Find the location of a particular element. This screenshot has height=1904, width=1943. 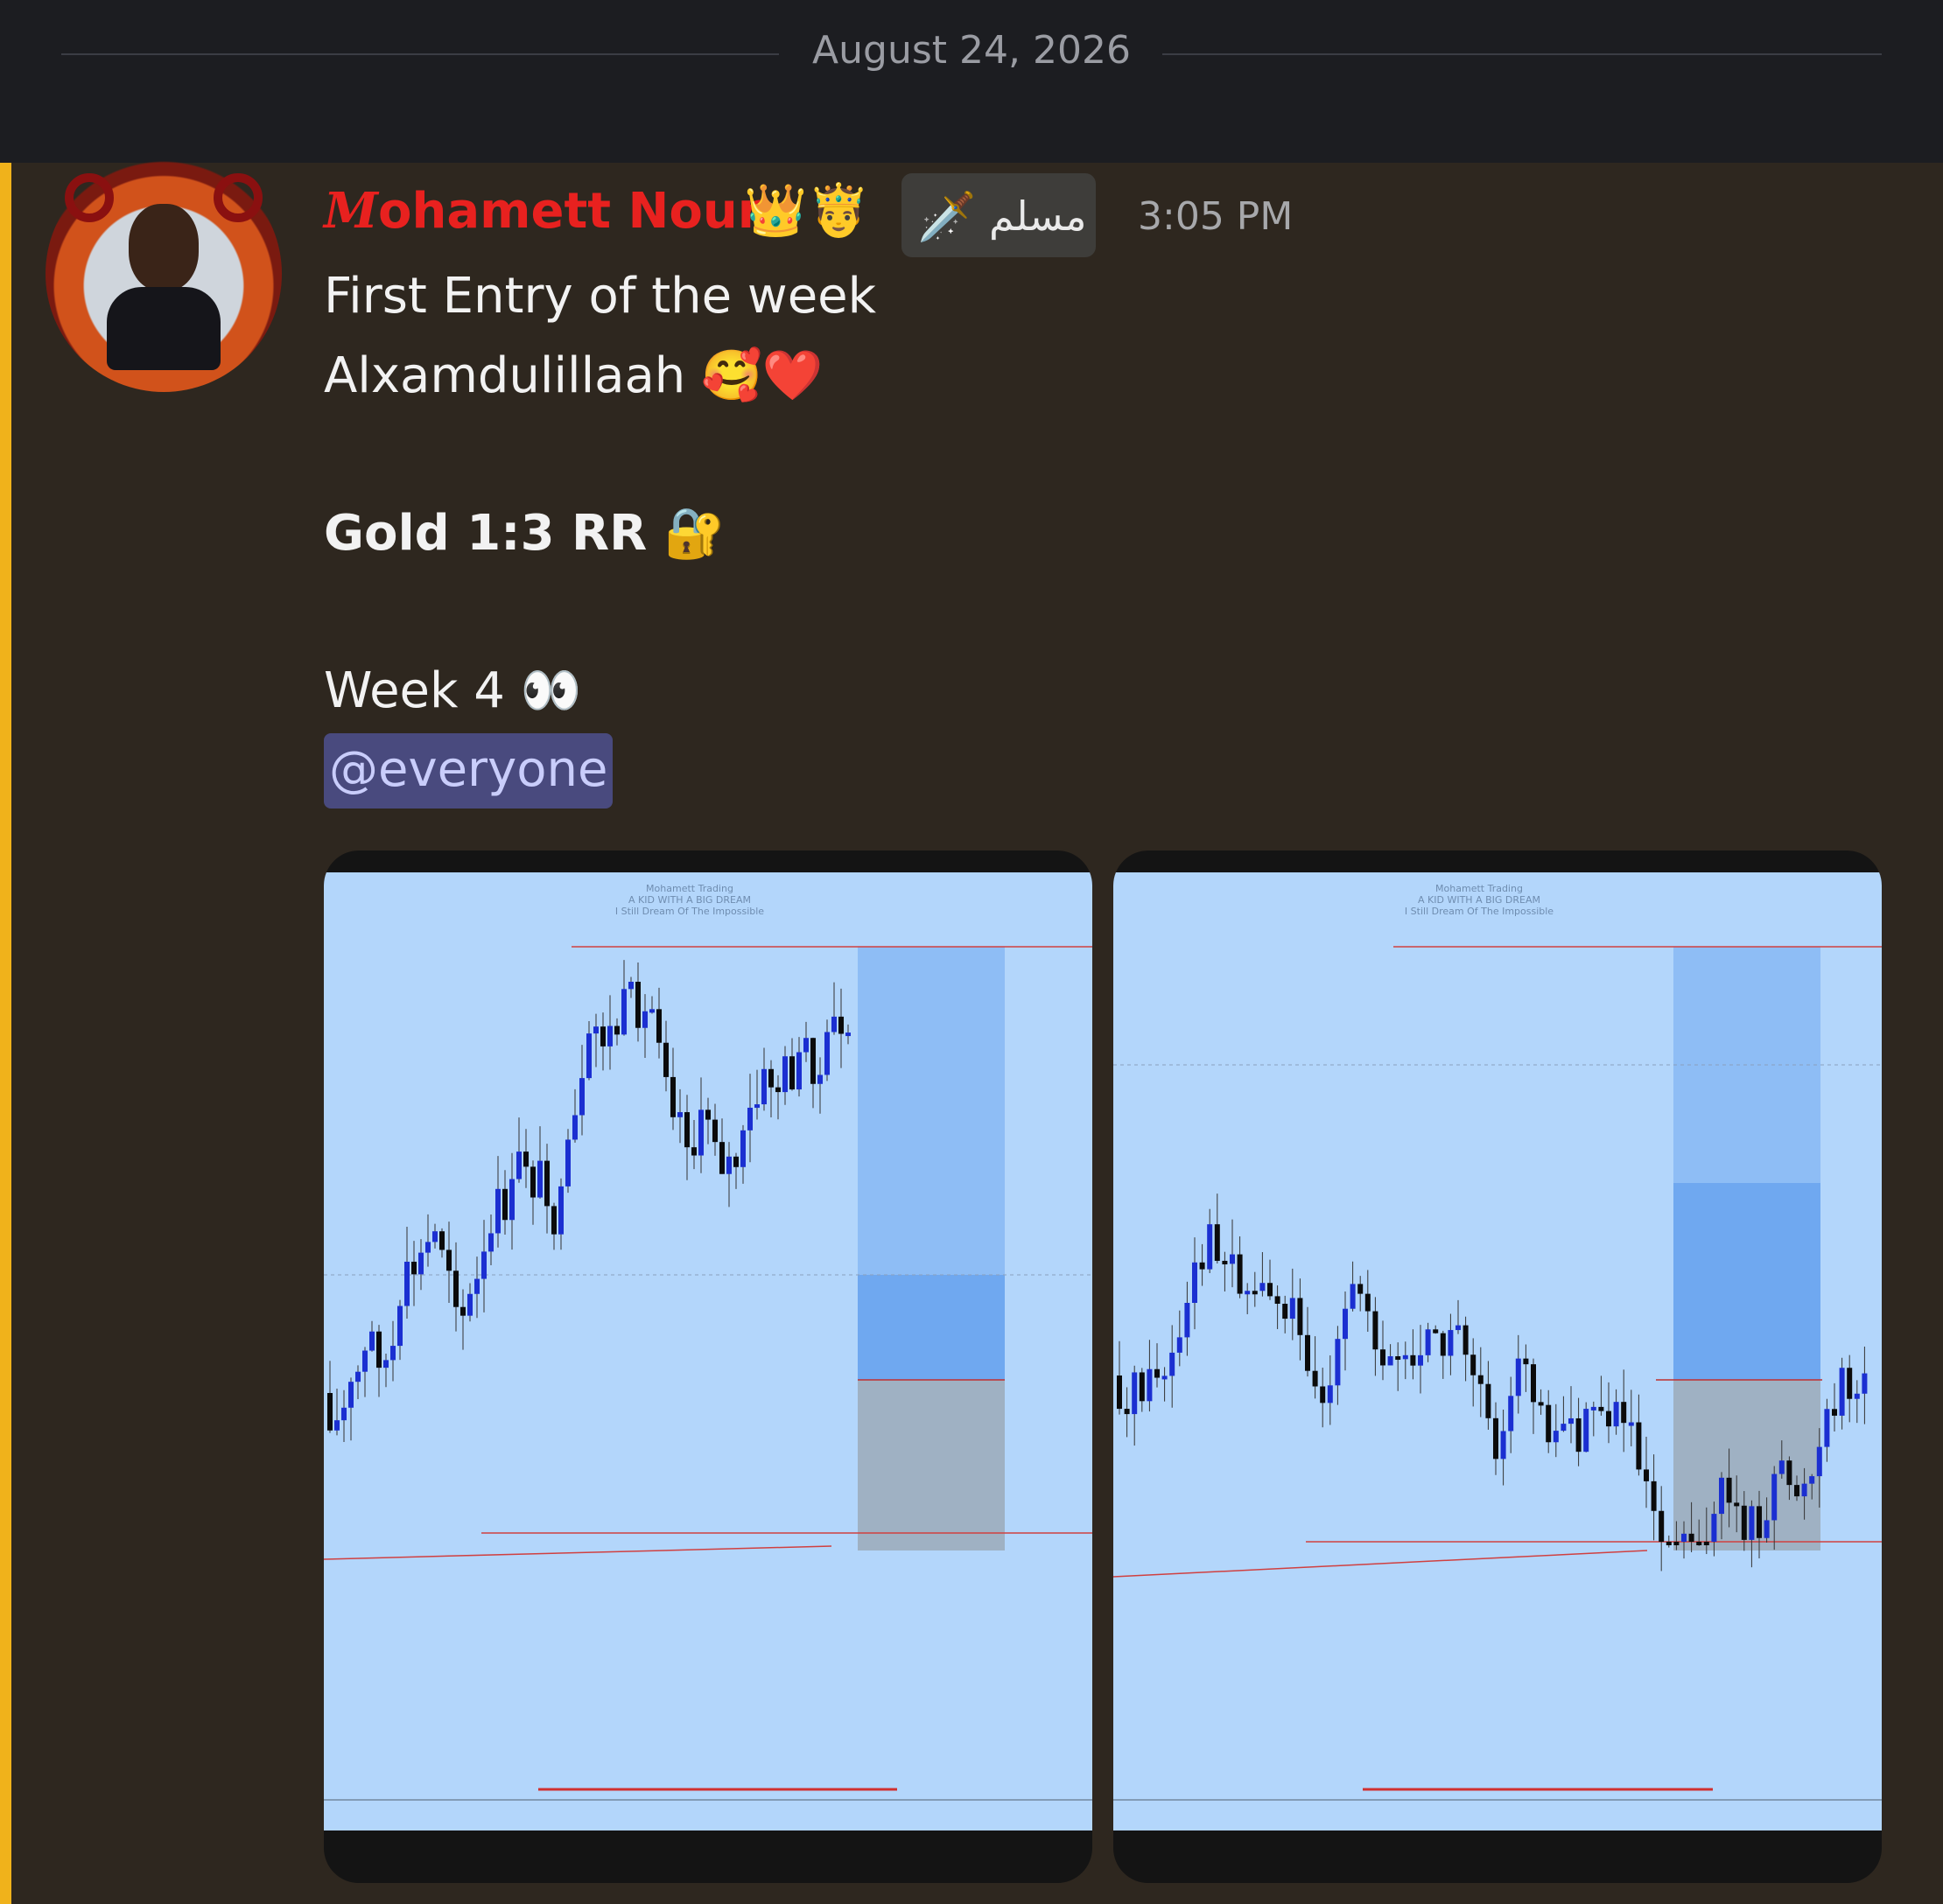

top-bar: August 24, 2026 is located at coordinates (972, 81).